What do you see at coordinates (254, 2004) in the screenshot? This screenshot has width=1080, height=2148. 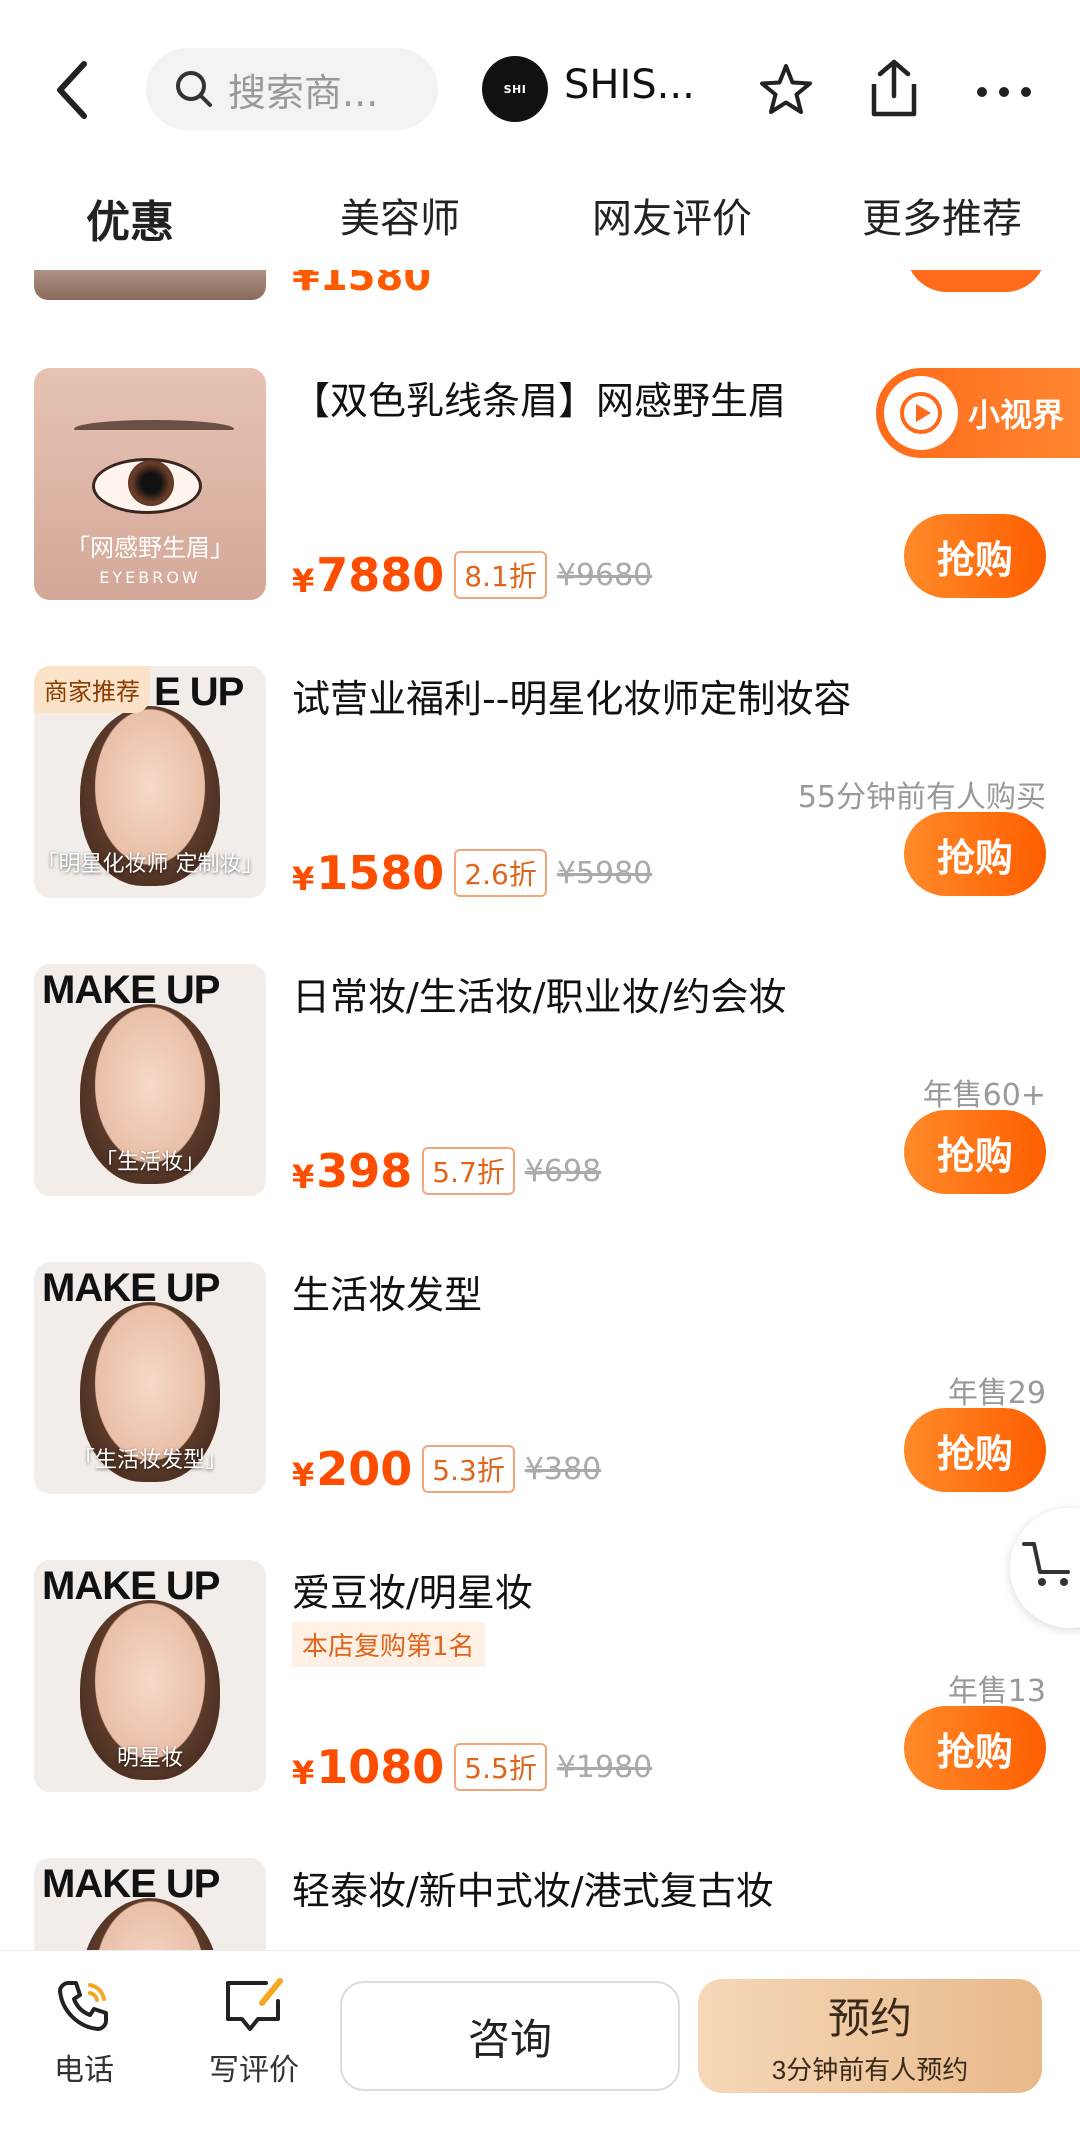 I see `write-review-icon` at bounding box center [254, 2004].